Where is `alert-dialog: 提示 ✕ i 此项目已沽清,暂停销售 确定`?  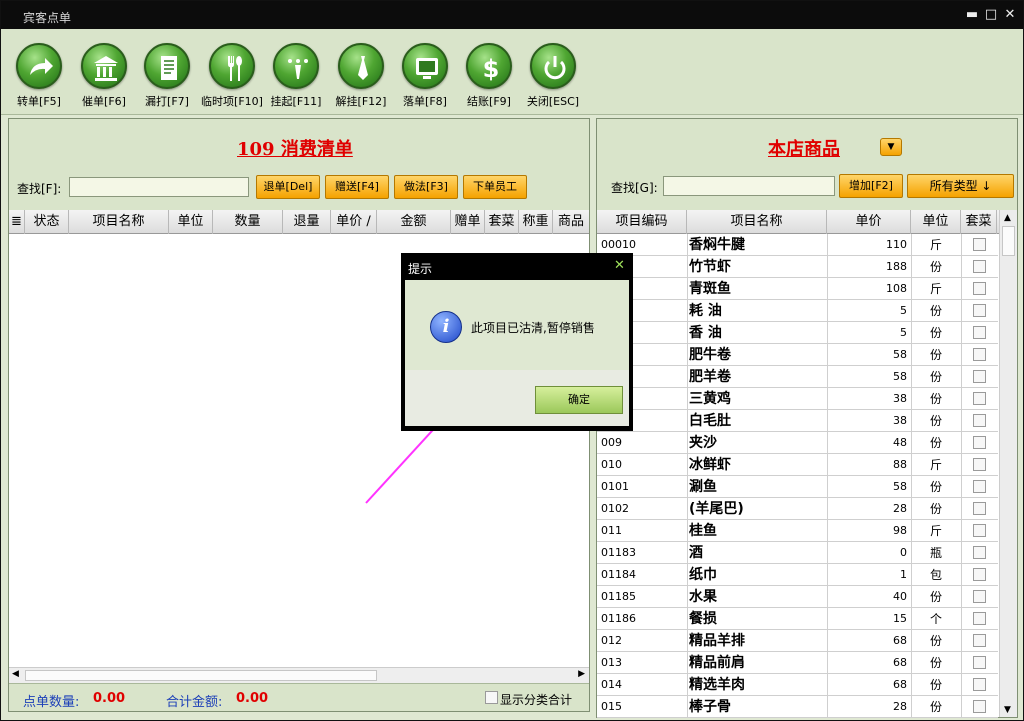 alert-dialog: 提示 ✕ i 此项目已沽清,暂停销售 确定 is located at coordinates (517, 342).